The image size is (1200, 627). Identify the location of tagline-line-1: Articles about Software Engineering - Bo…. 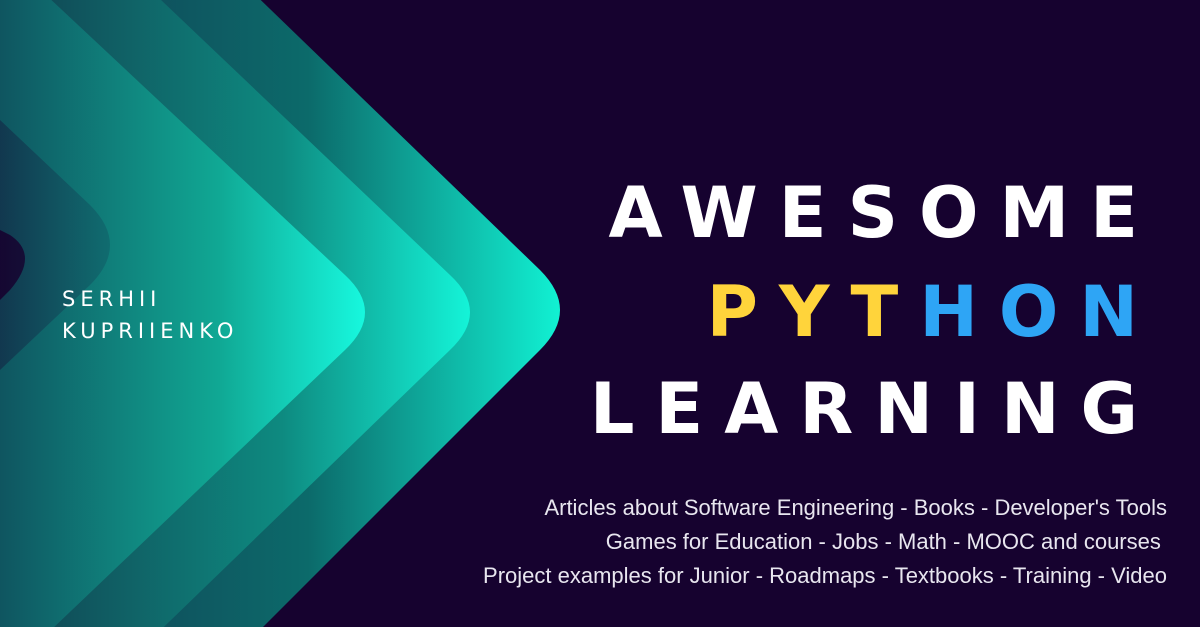
(855, 507).